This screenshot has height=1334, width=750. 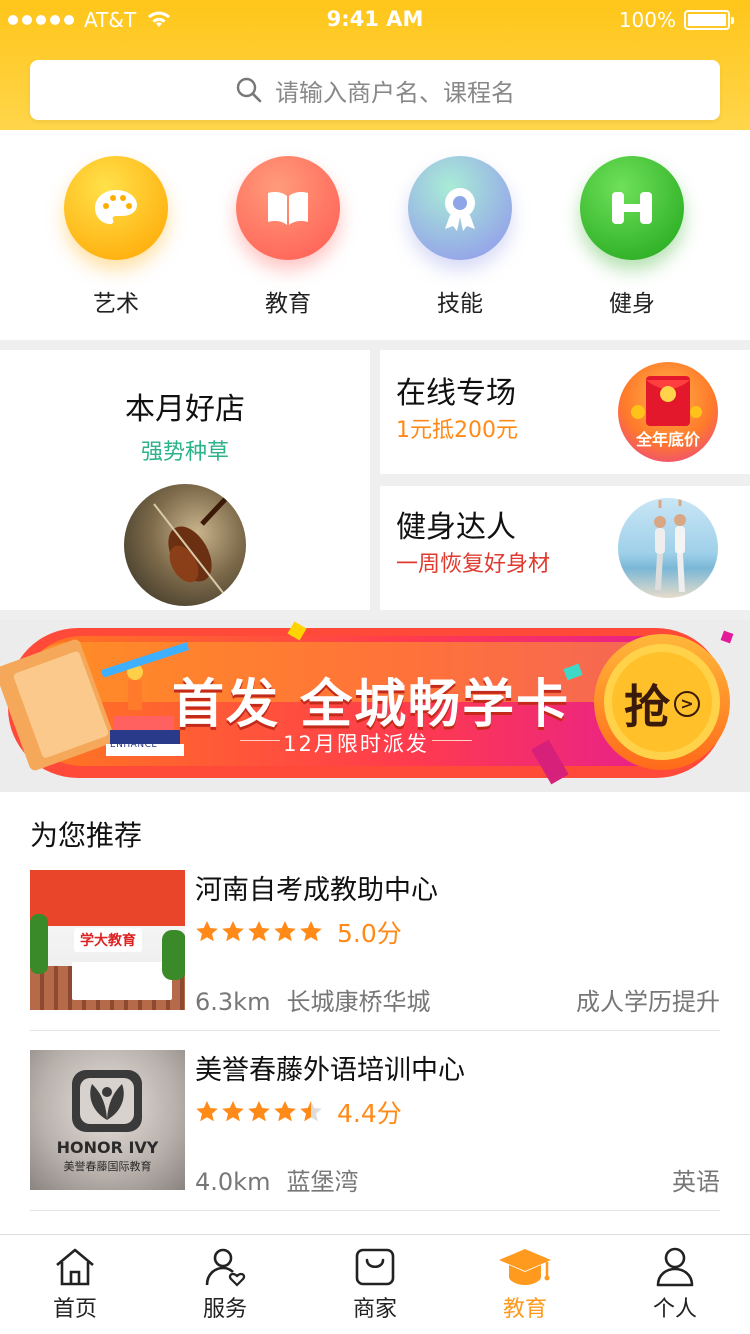 What do you see at coordinates (74, 1309) in the screenshot?
I see `tab-label: 首页` at bounding box center [74, 1309].